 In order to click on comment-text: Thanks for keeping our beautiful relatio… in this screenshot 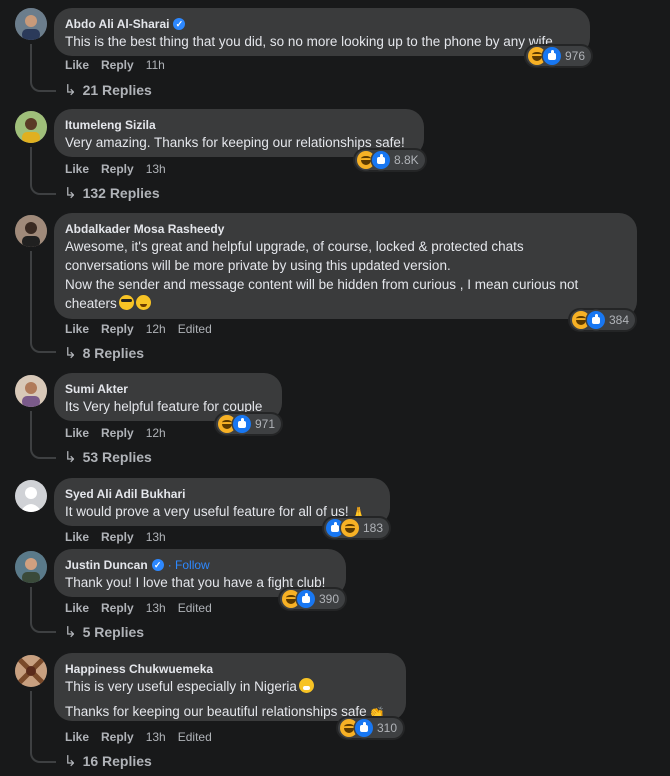, I will do `click(216, 711)`.